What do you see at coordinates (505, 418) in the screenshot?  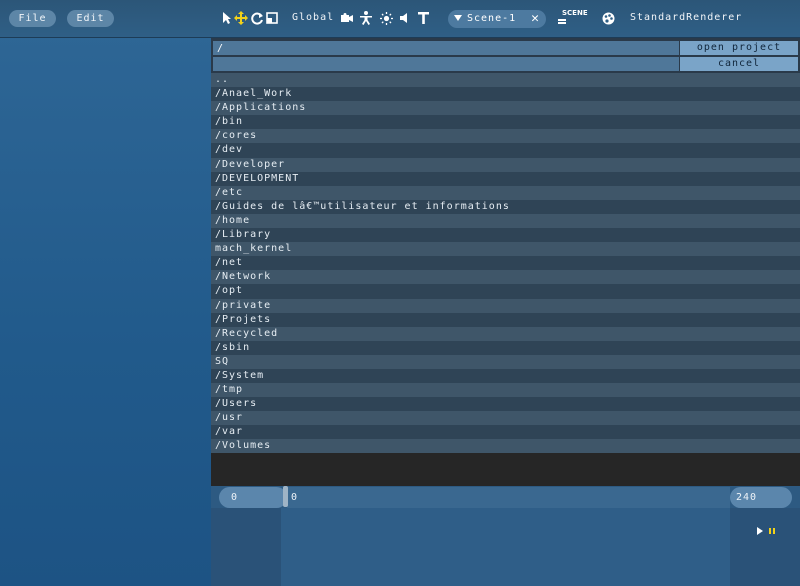 I see `directory-entry: /usr` at bounding box center [505, 418].